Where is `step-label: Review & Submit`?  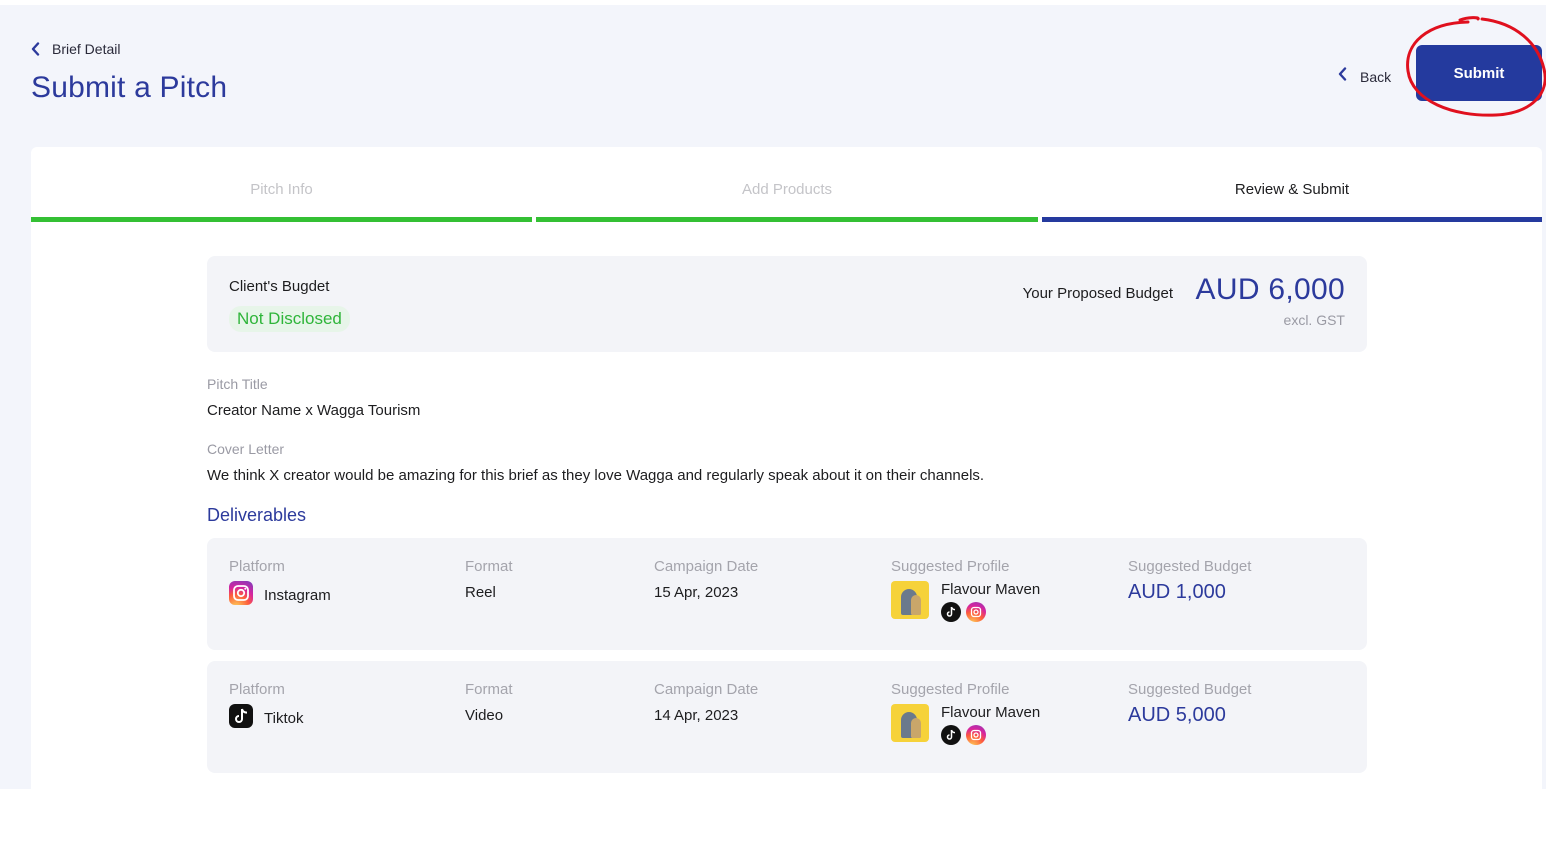 step-label: Review & Submit is located at coordinates (1292, 189).